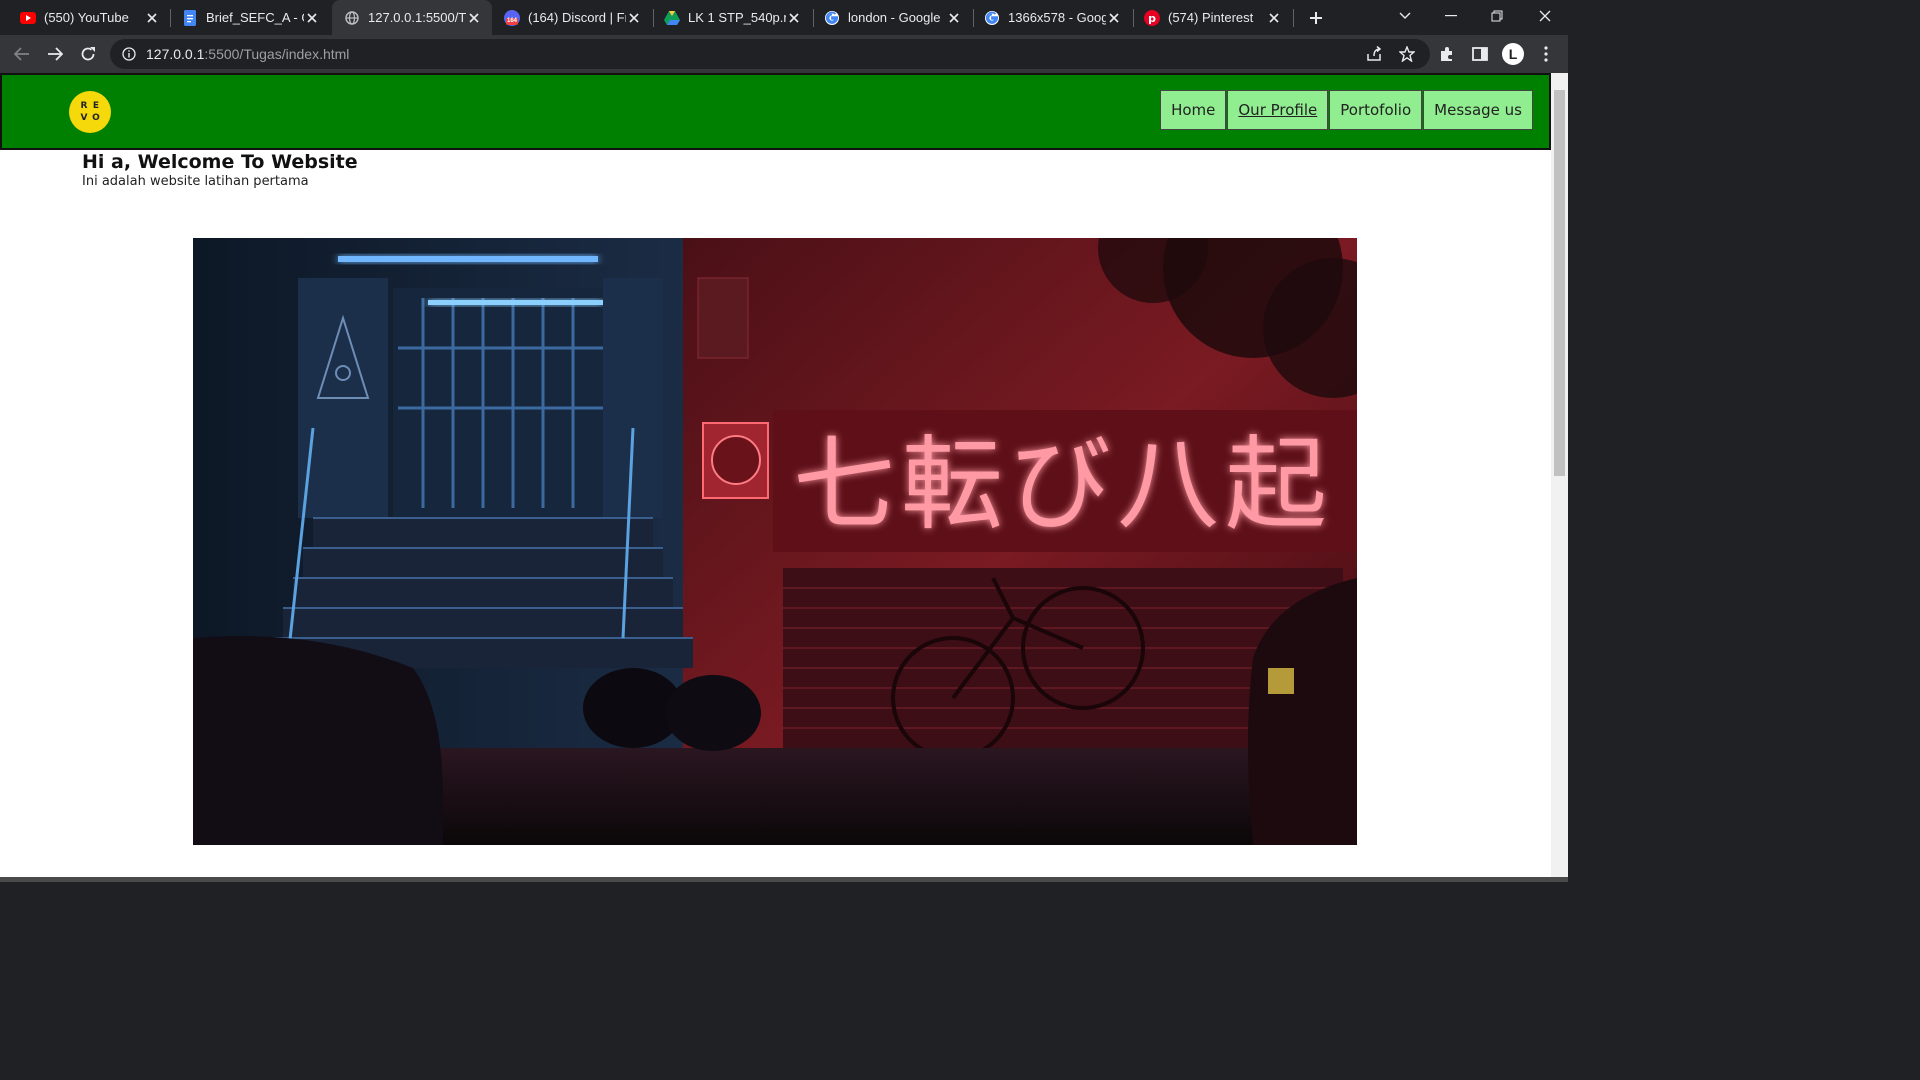 Image resolution: width=1920 pixels, height=1080 pixels. I want to click on discord-badge: 164, so click(512, 20).